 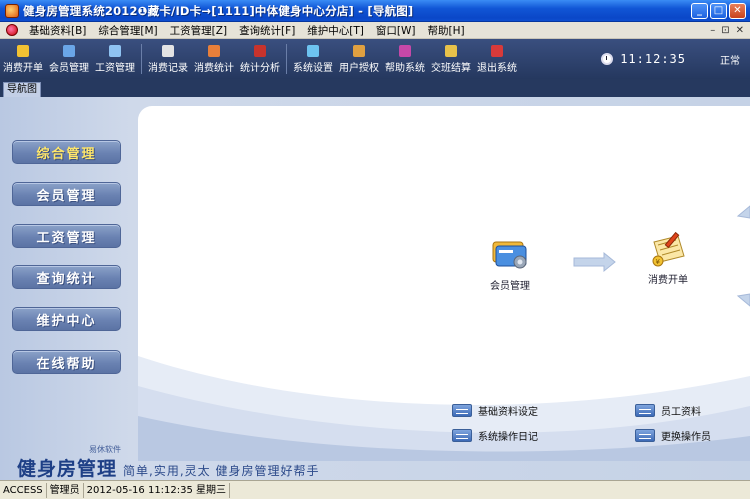 I want to click on link-change-operator: 更换操作员, so click(x=673, y=435).